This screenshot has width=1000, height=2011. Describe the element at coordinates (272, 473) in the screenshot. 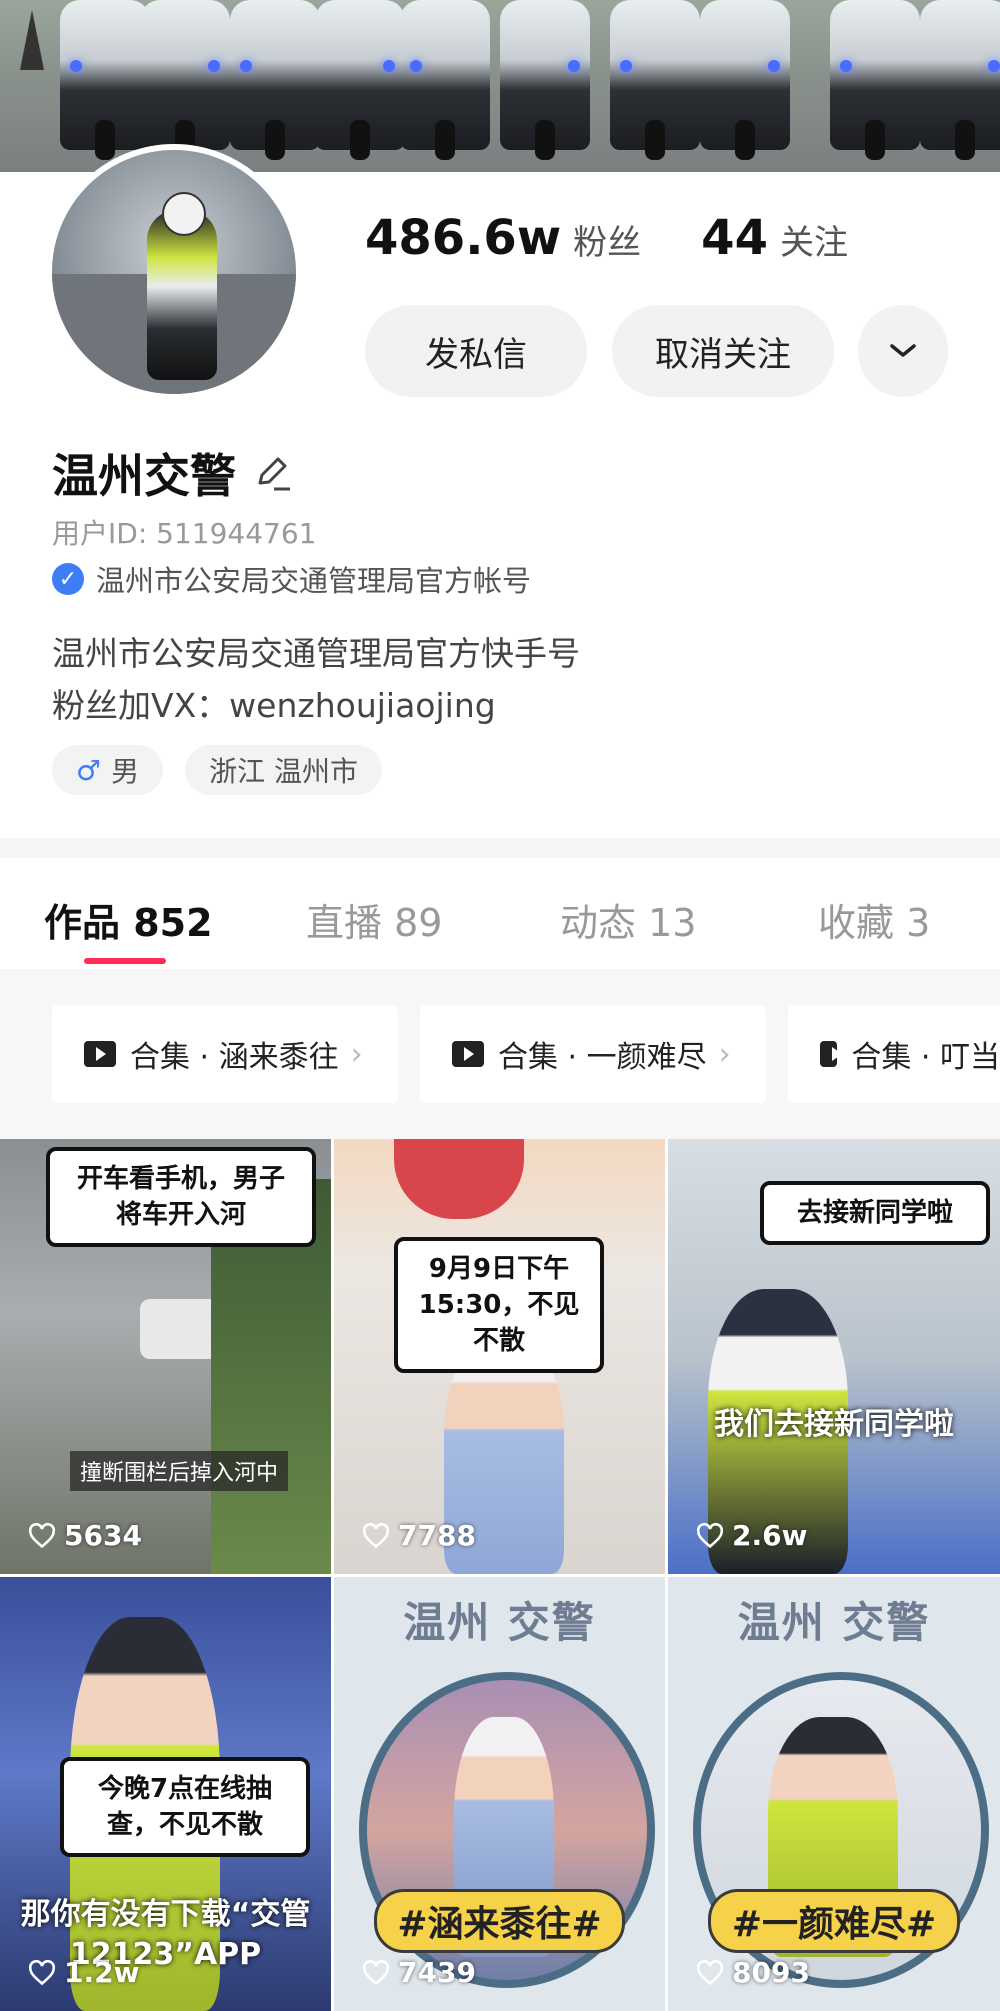

I see `edit-icon` at that location.